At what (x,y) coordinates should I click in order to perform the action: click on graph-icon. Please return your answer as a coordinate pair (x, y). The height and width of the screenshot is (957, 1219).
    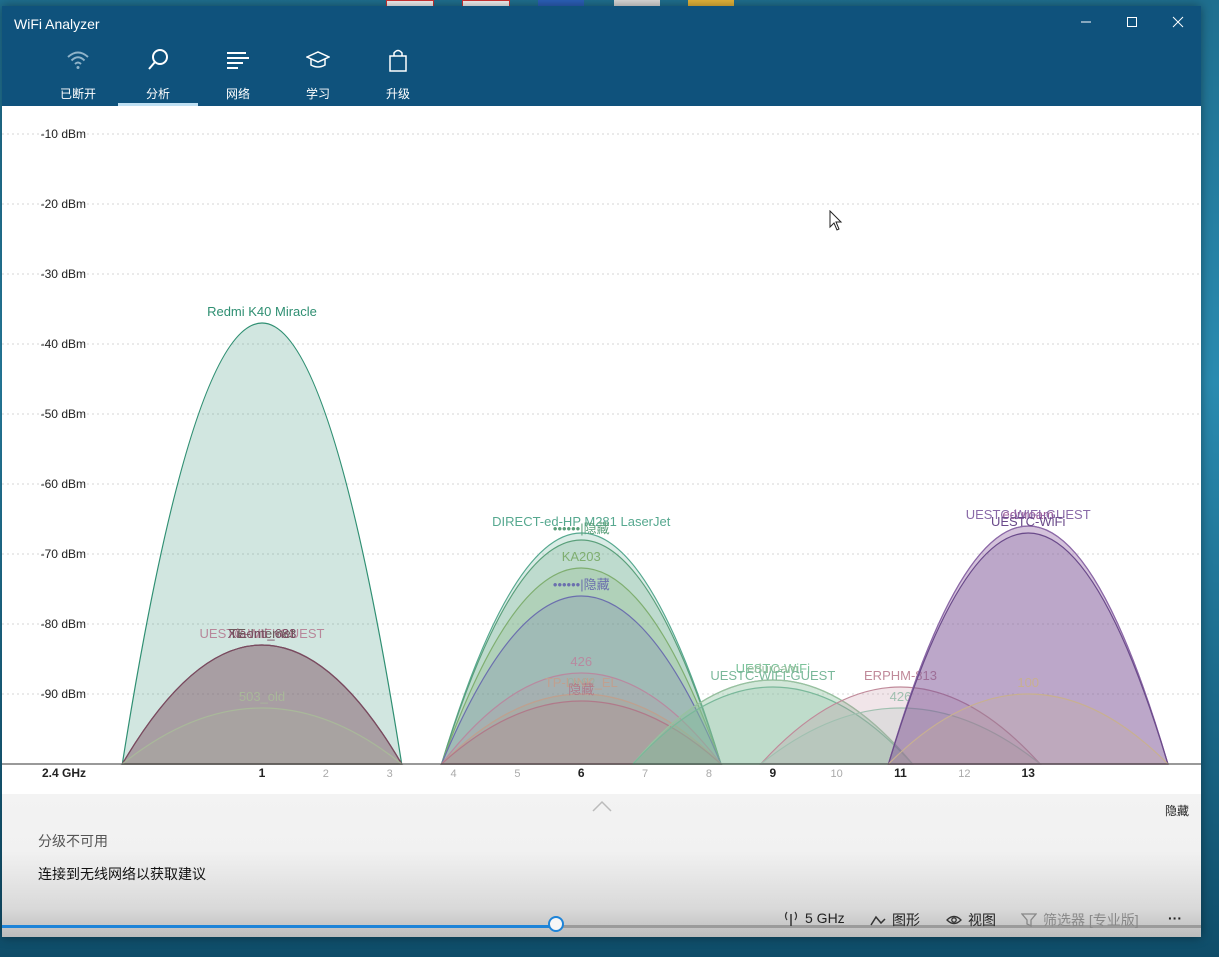
    Looking at the image, I should click on (878, 920).